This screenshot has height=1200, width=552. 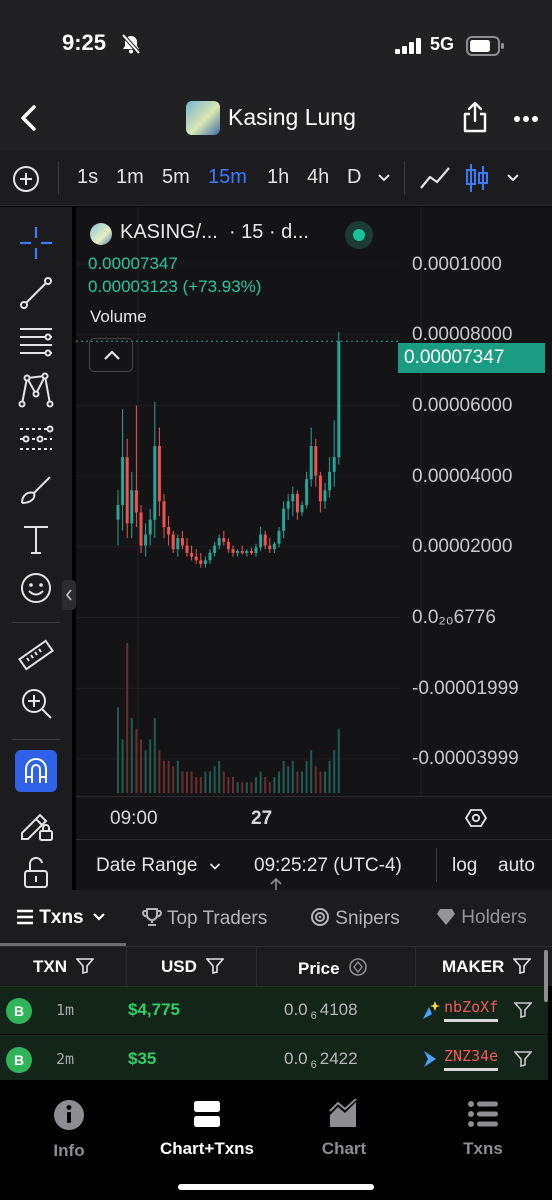 What do you see at coordinates (344, 1128) in the screenshot?
I see `nav-chart: Chart` at bounding box center [344, 1128].